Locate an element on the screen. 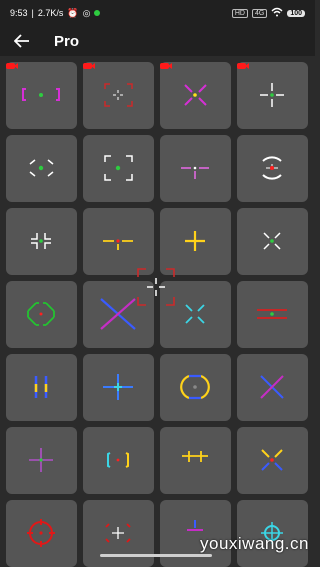 This screenshot has height=567, width=320. back-arrow-icon is located at coordinates (21, 41).